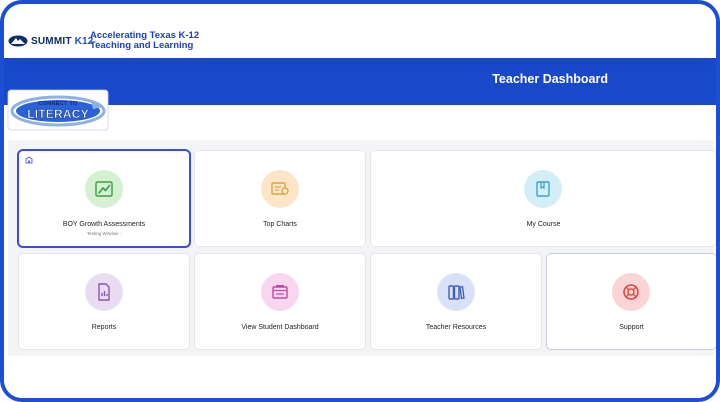 The width and height of the screenshot is (720, 402). I want to click on connect-to-literacy-badge: CONNECT TO LITERACY, so click(58, 110).